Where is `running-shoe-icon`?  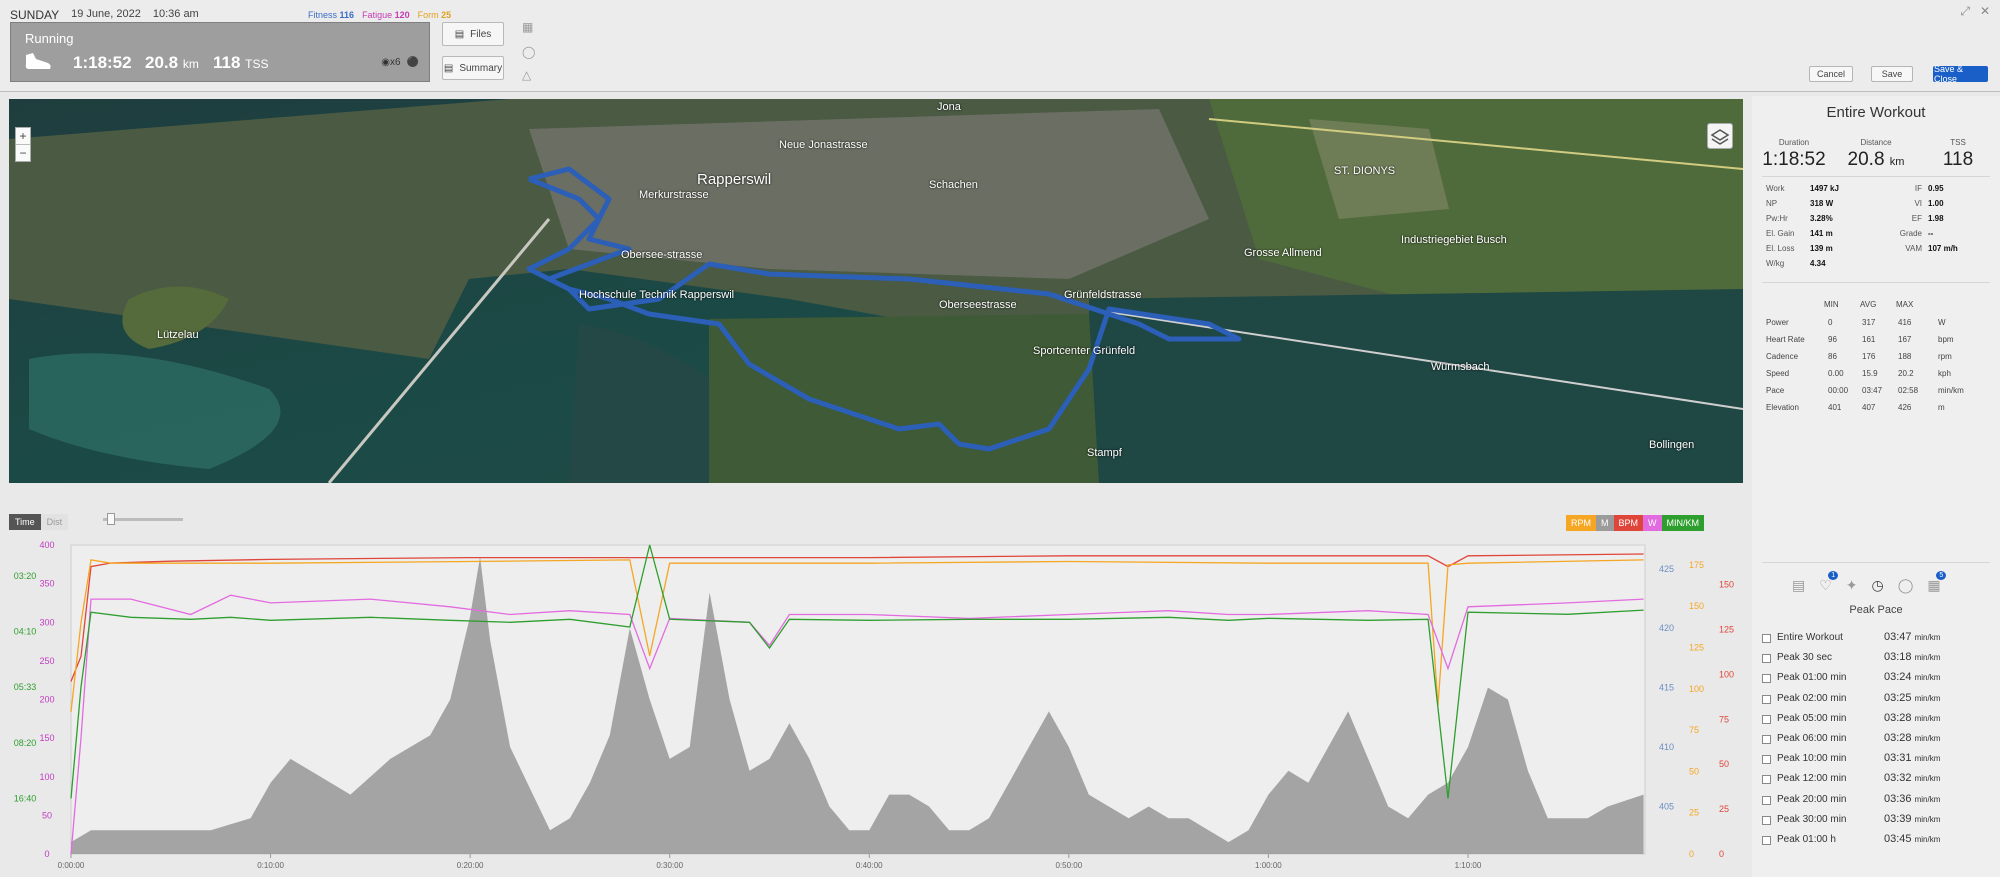
running-shoe-icon is located at coordinates (38, 61).